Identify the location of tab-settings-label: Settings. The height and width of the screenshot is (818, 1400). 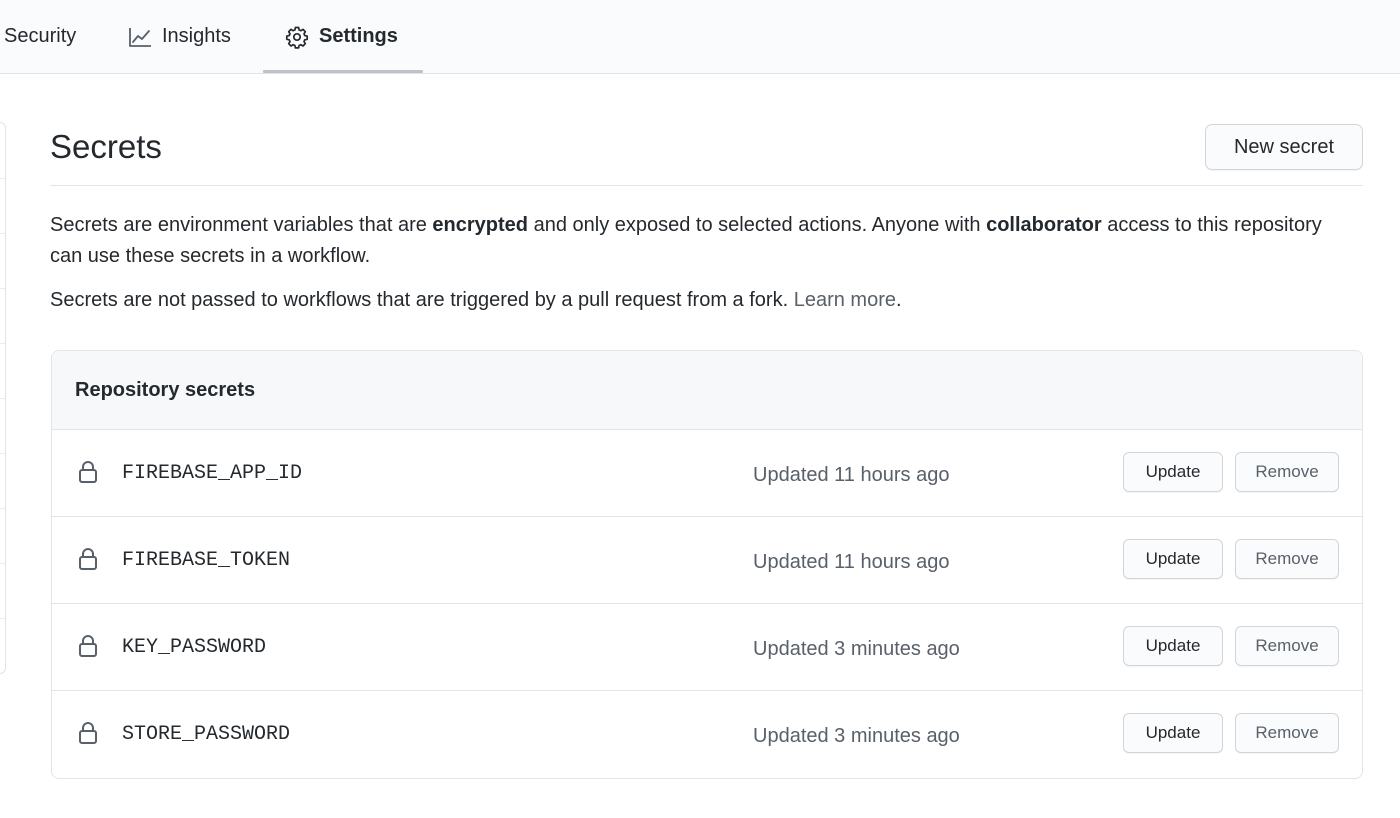
(358, 36).